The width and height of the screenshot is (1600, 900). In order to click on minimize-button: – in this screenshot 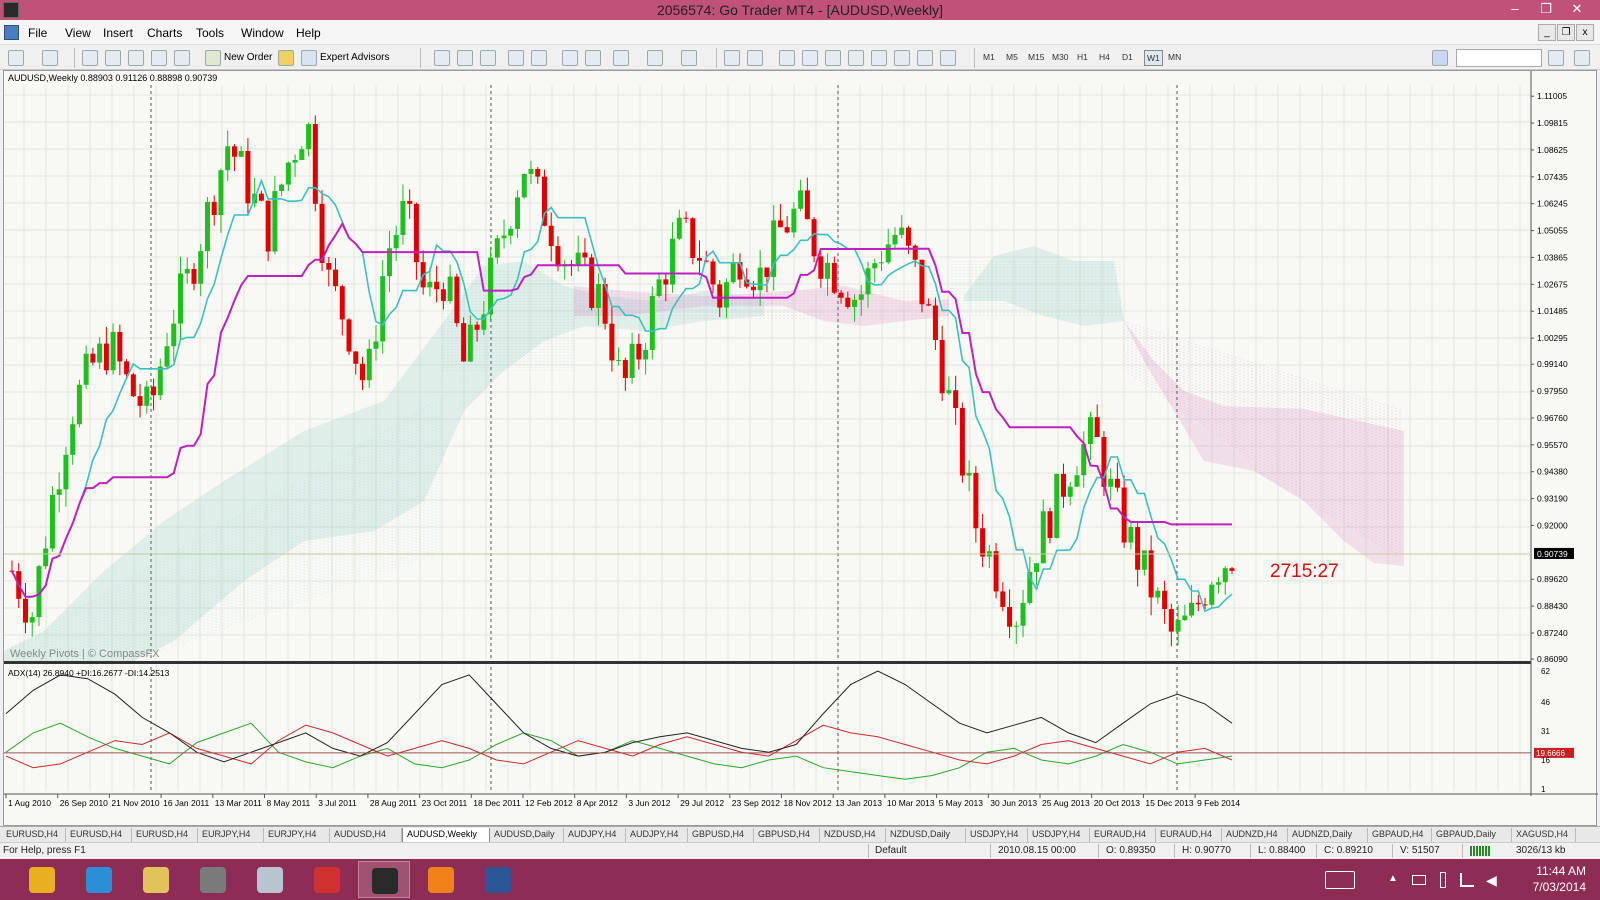, I will do `click(1515, 10)`.